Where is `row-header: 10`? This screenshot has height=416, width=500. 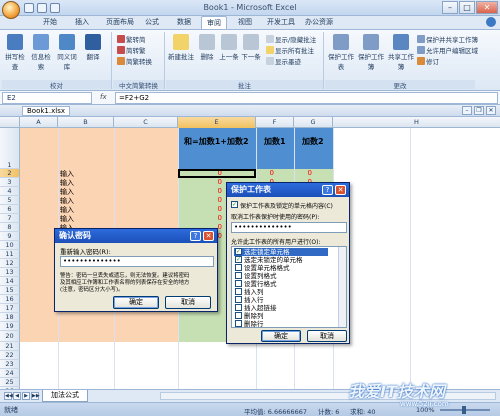 row-header: 10 is located at coordinates (10, 245).